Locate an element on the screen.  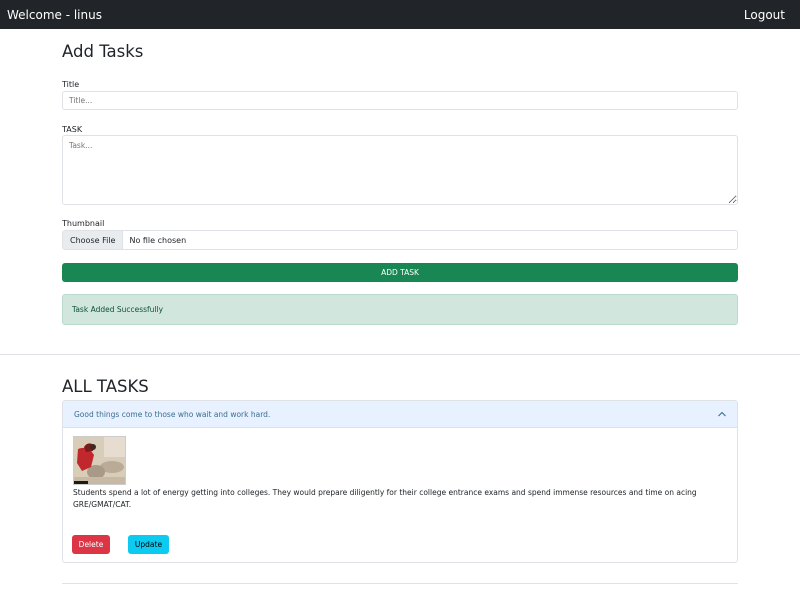
choose-file-button: Choose File is located at coordinates (93, 240).